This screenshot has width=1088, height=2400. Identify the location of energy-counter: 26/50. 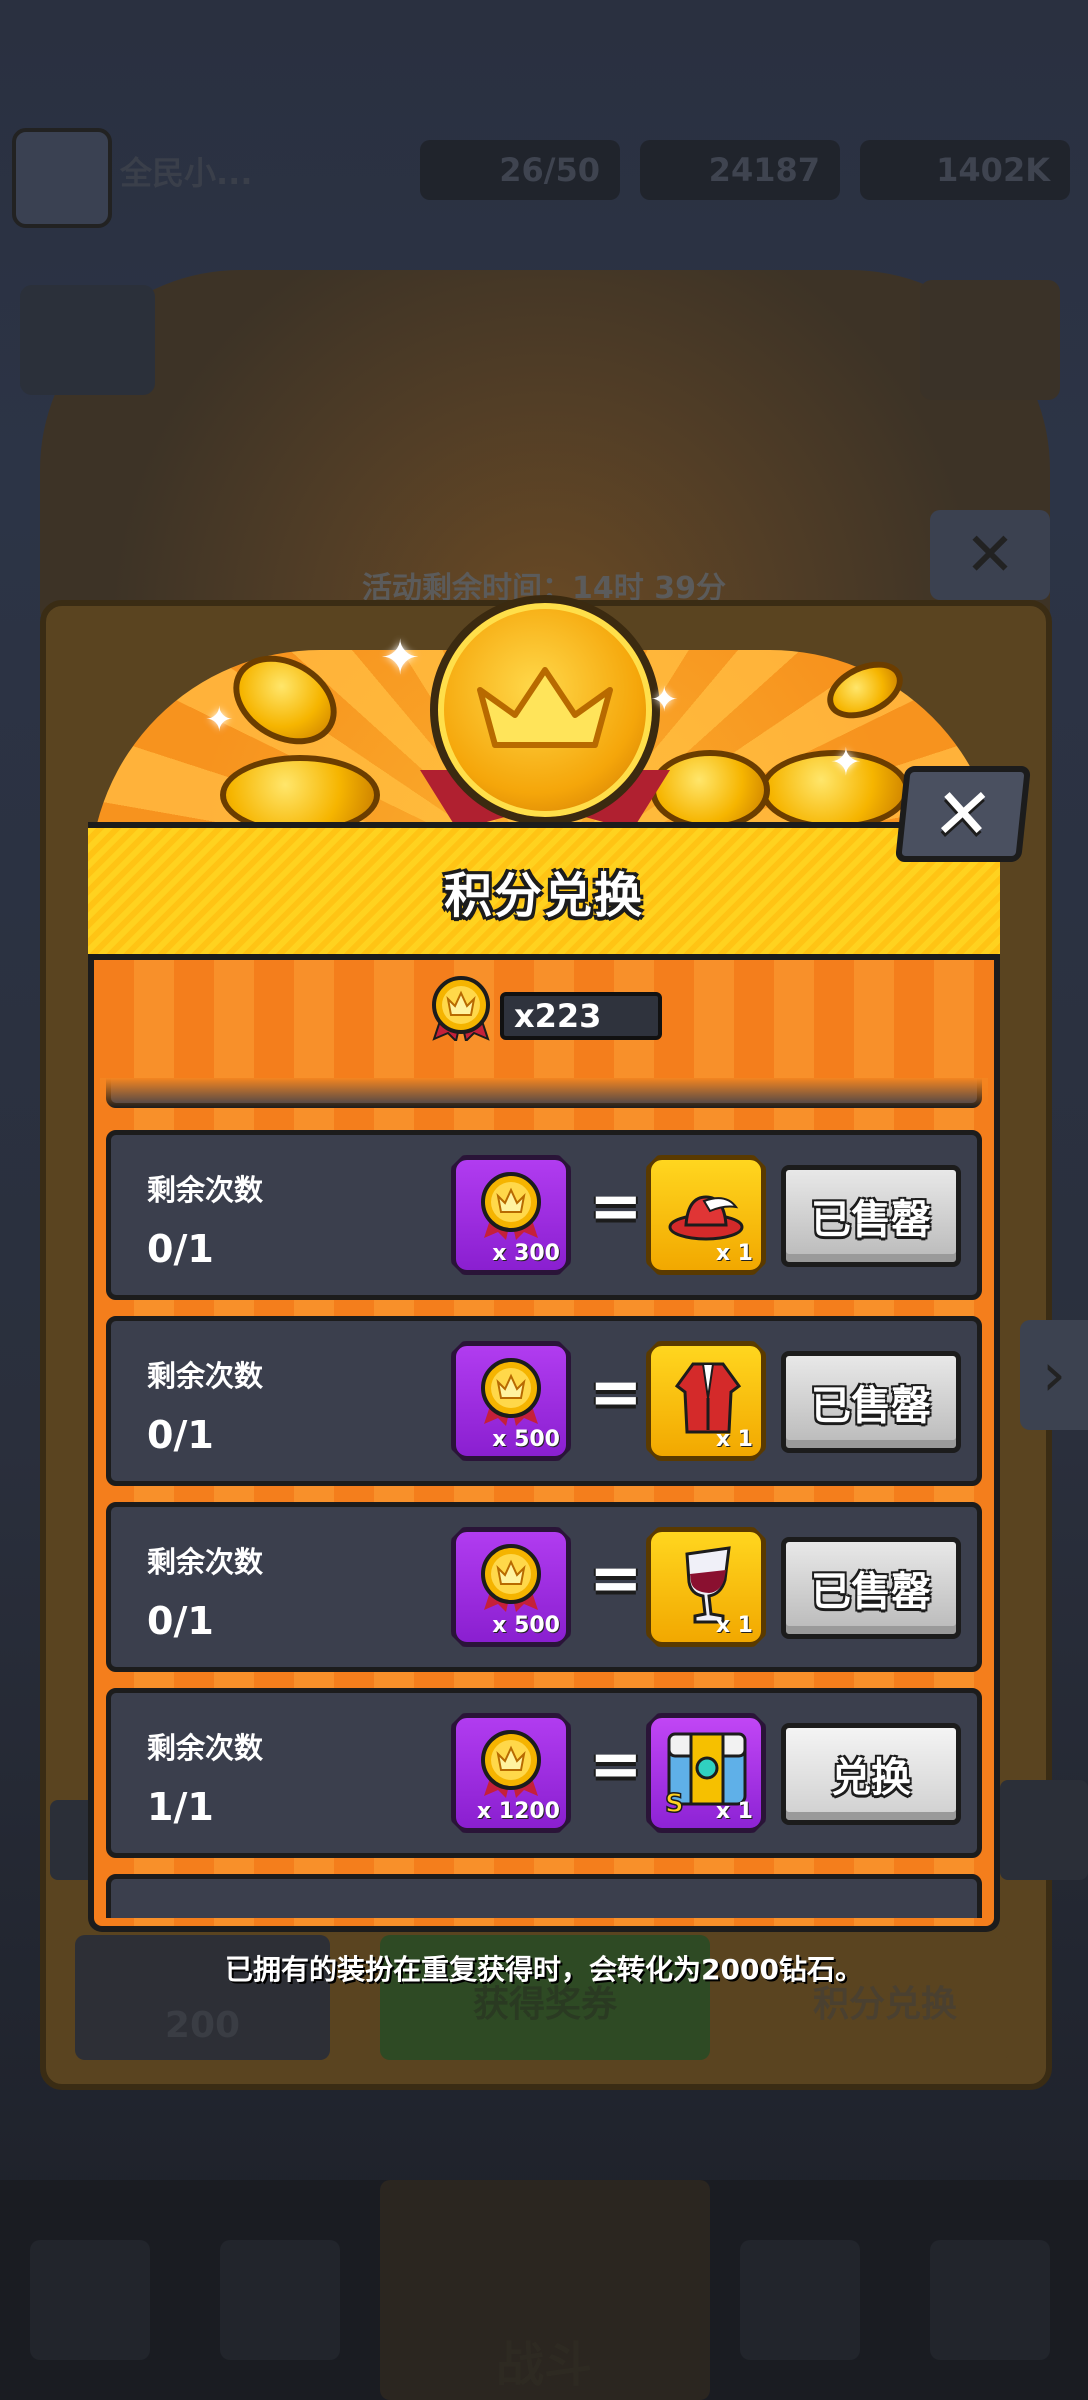
(520, 170).